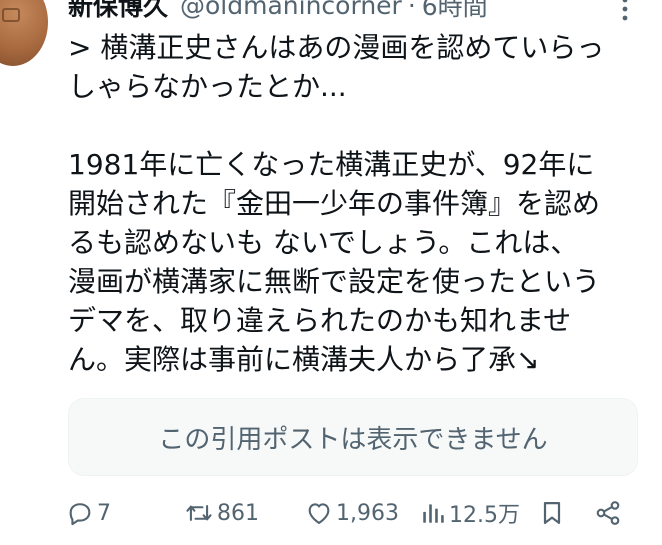 This screenshot has width=662, height=545. I want to click on reply-button: 7, so click(88, 513).